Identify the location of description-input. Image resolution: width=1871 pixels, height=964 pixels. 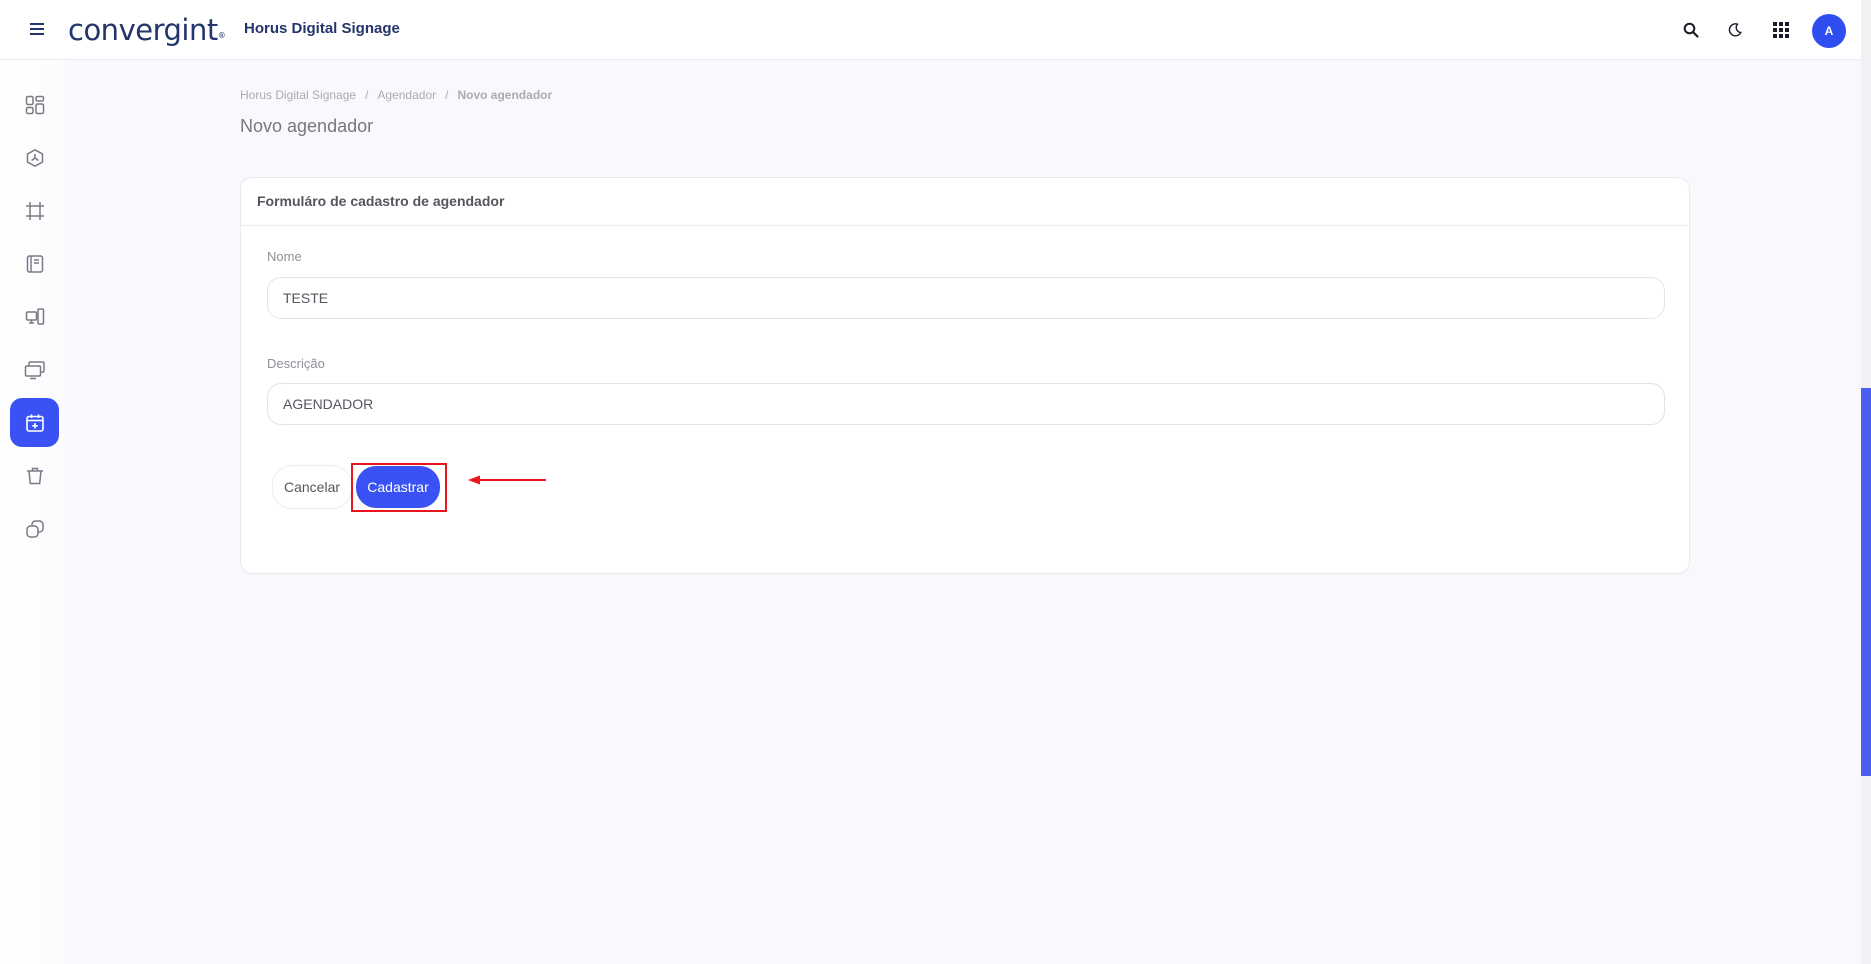
(966, 404).